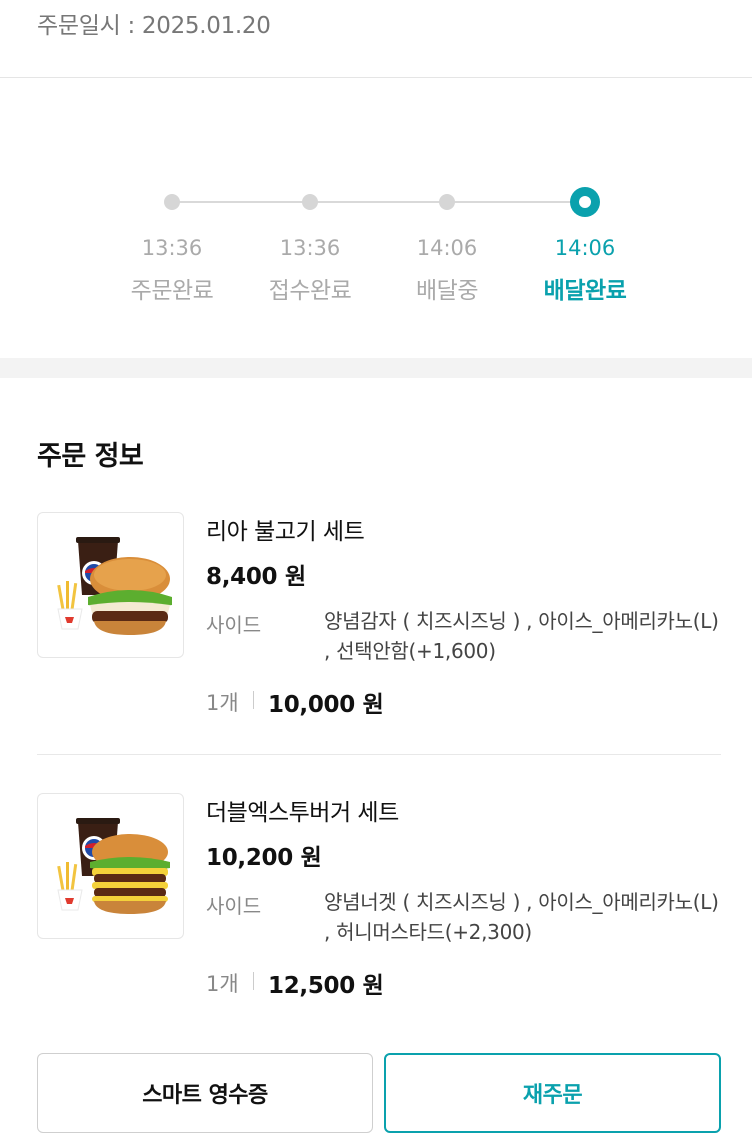 This screenshot has height=1147, width=752. Describe the element at coordinates (256, 577) in the screenshot. I see `item-price: 8,400 원` at that location.